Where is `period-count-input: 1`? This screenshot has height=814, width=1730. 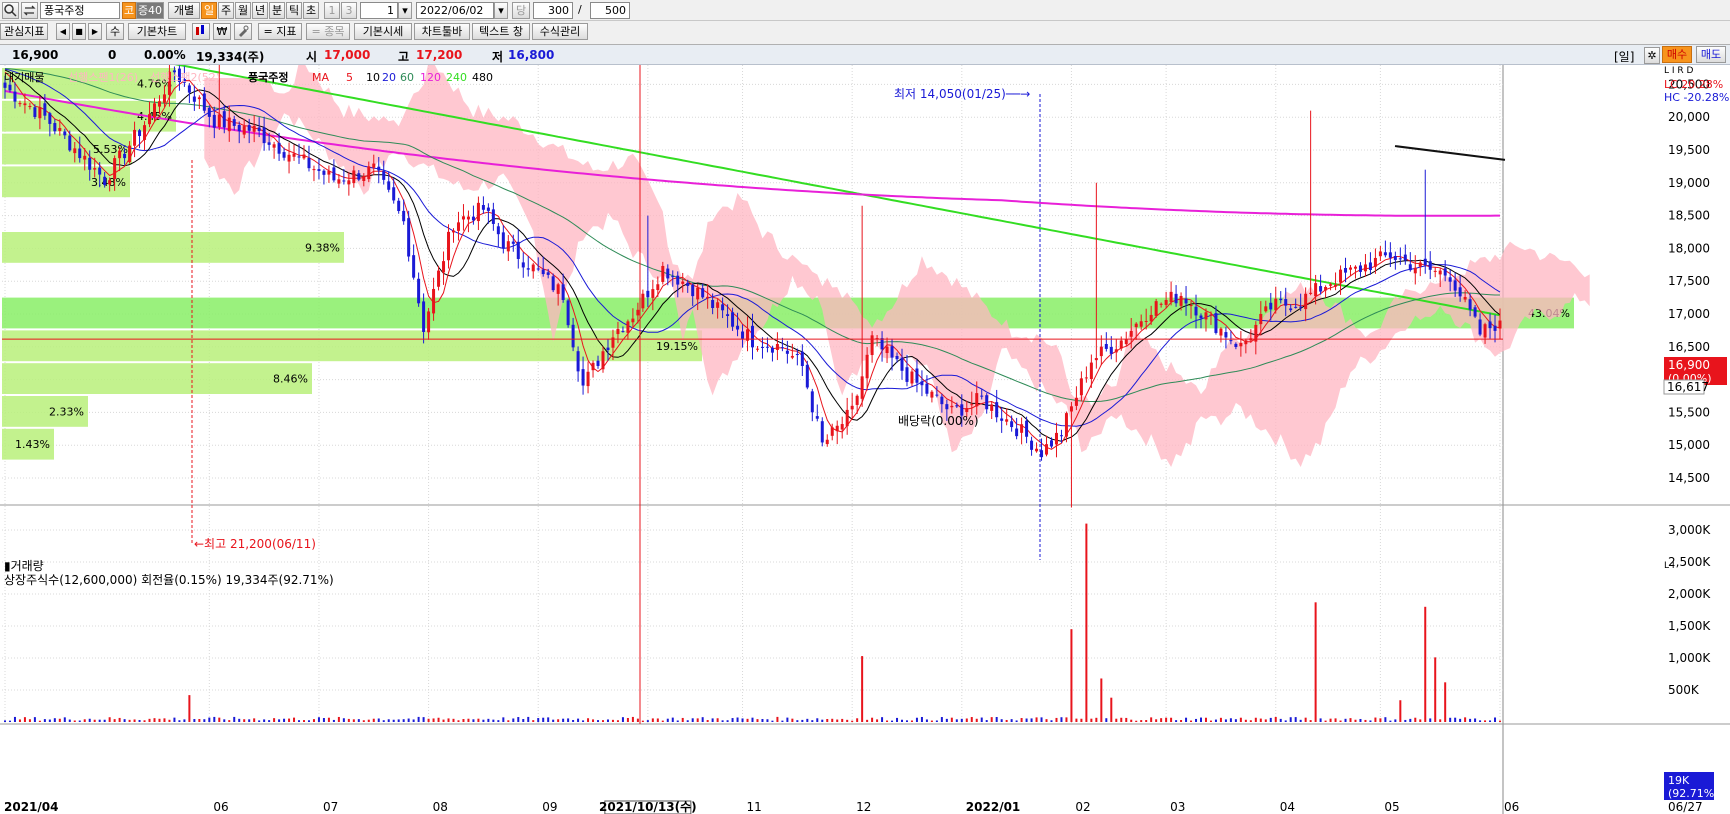
period-count-input: 1 is located at coordinates (379, 10).